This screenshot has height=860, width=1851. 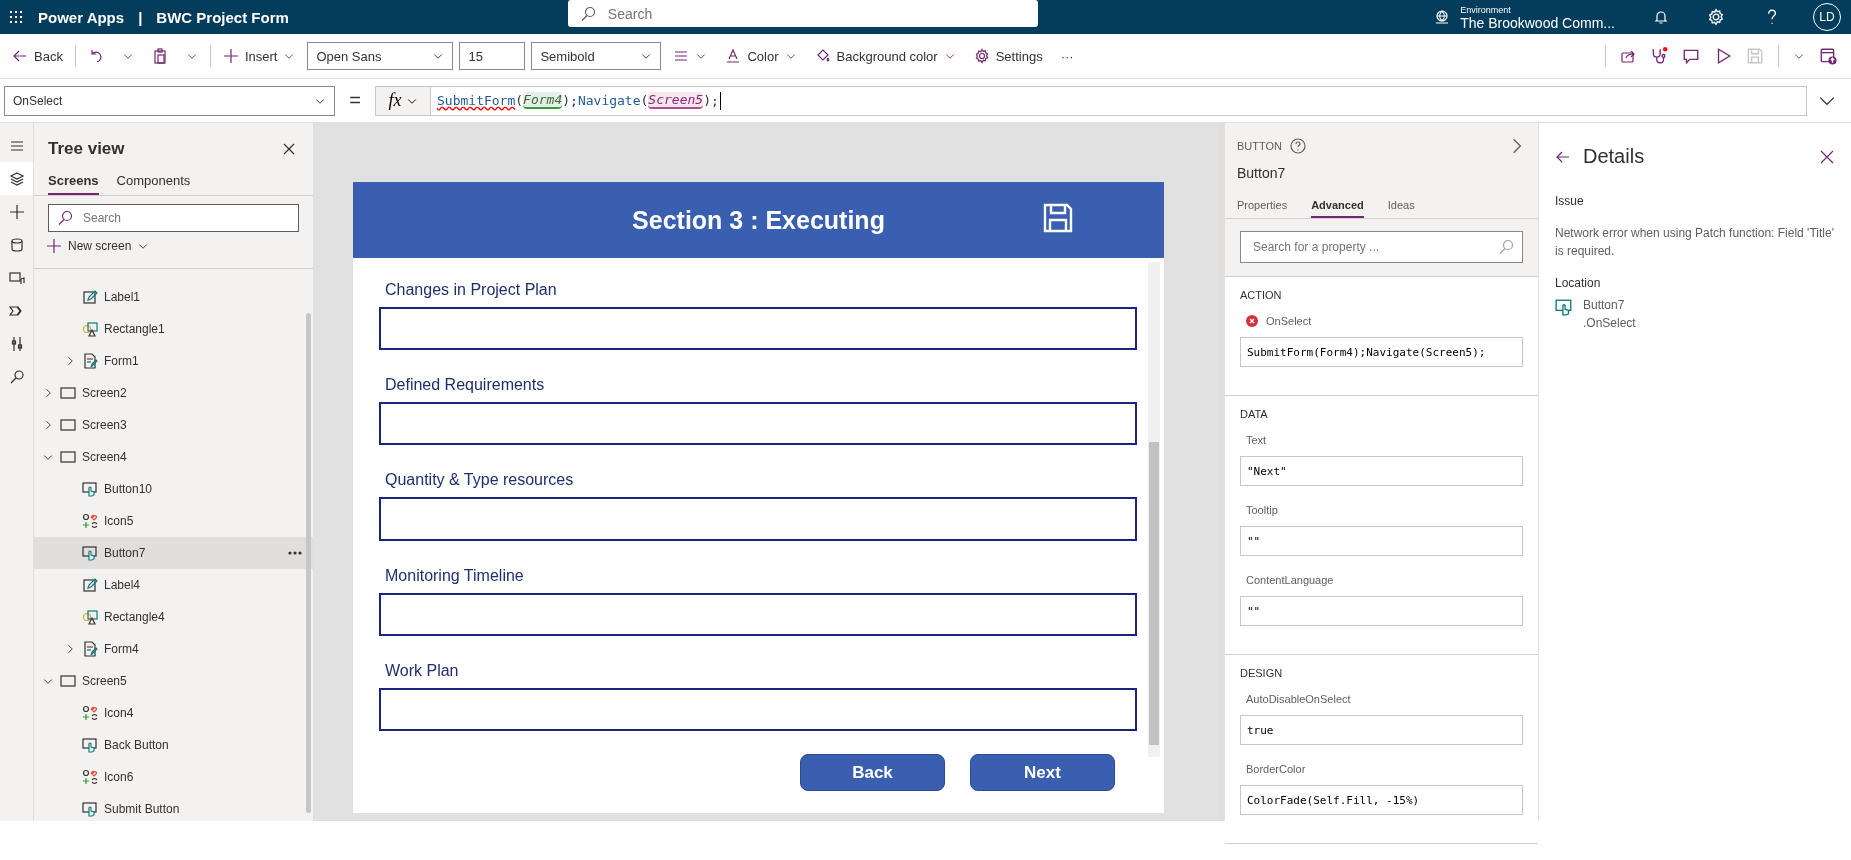 I want to click on stethoscope-icon, so click(x=1659, y=56).